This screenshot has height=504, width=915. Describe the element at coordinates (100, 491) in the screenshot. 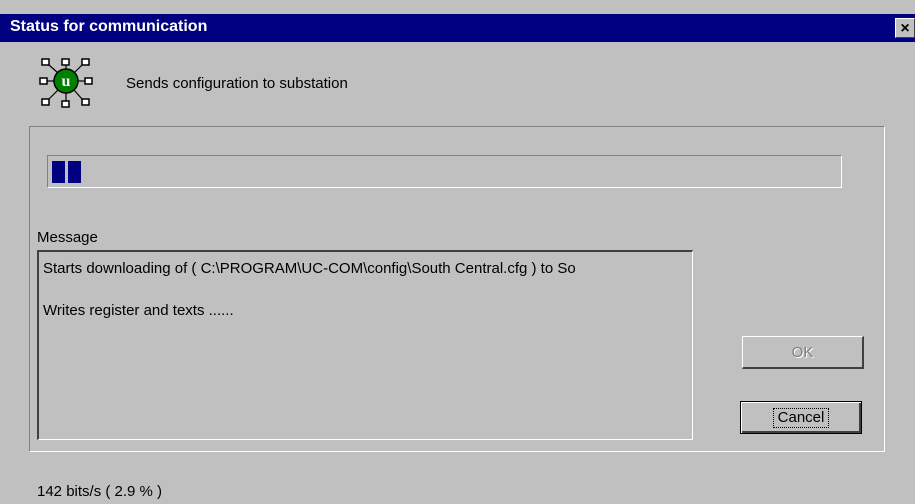

I see `transfer-rate-status: 142 bits/s ( 2.9 % )` at that location.